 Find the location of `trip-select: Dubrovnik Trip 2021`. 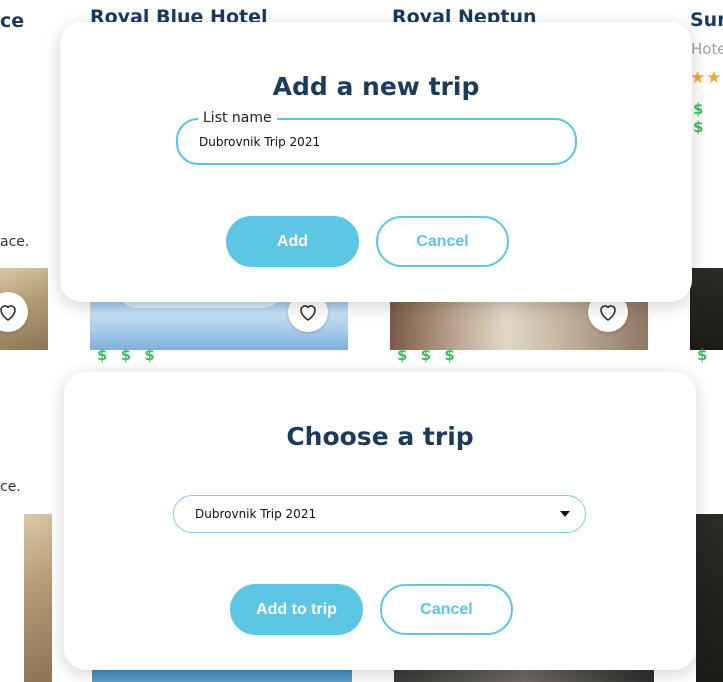

trip-select: Dubrovnik Trip 2021 is located at coordinates (379, 514).